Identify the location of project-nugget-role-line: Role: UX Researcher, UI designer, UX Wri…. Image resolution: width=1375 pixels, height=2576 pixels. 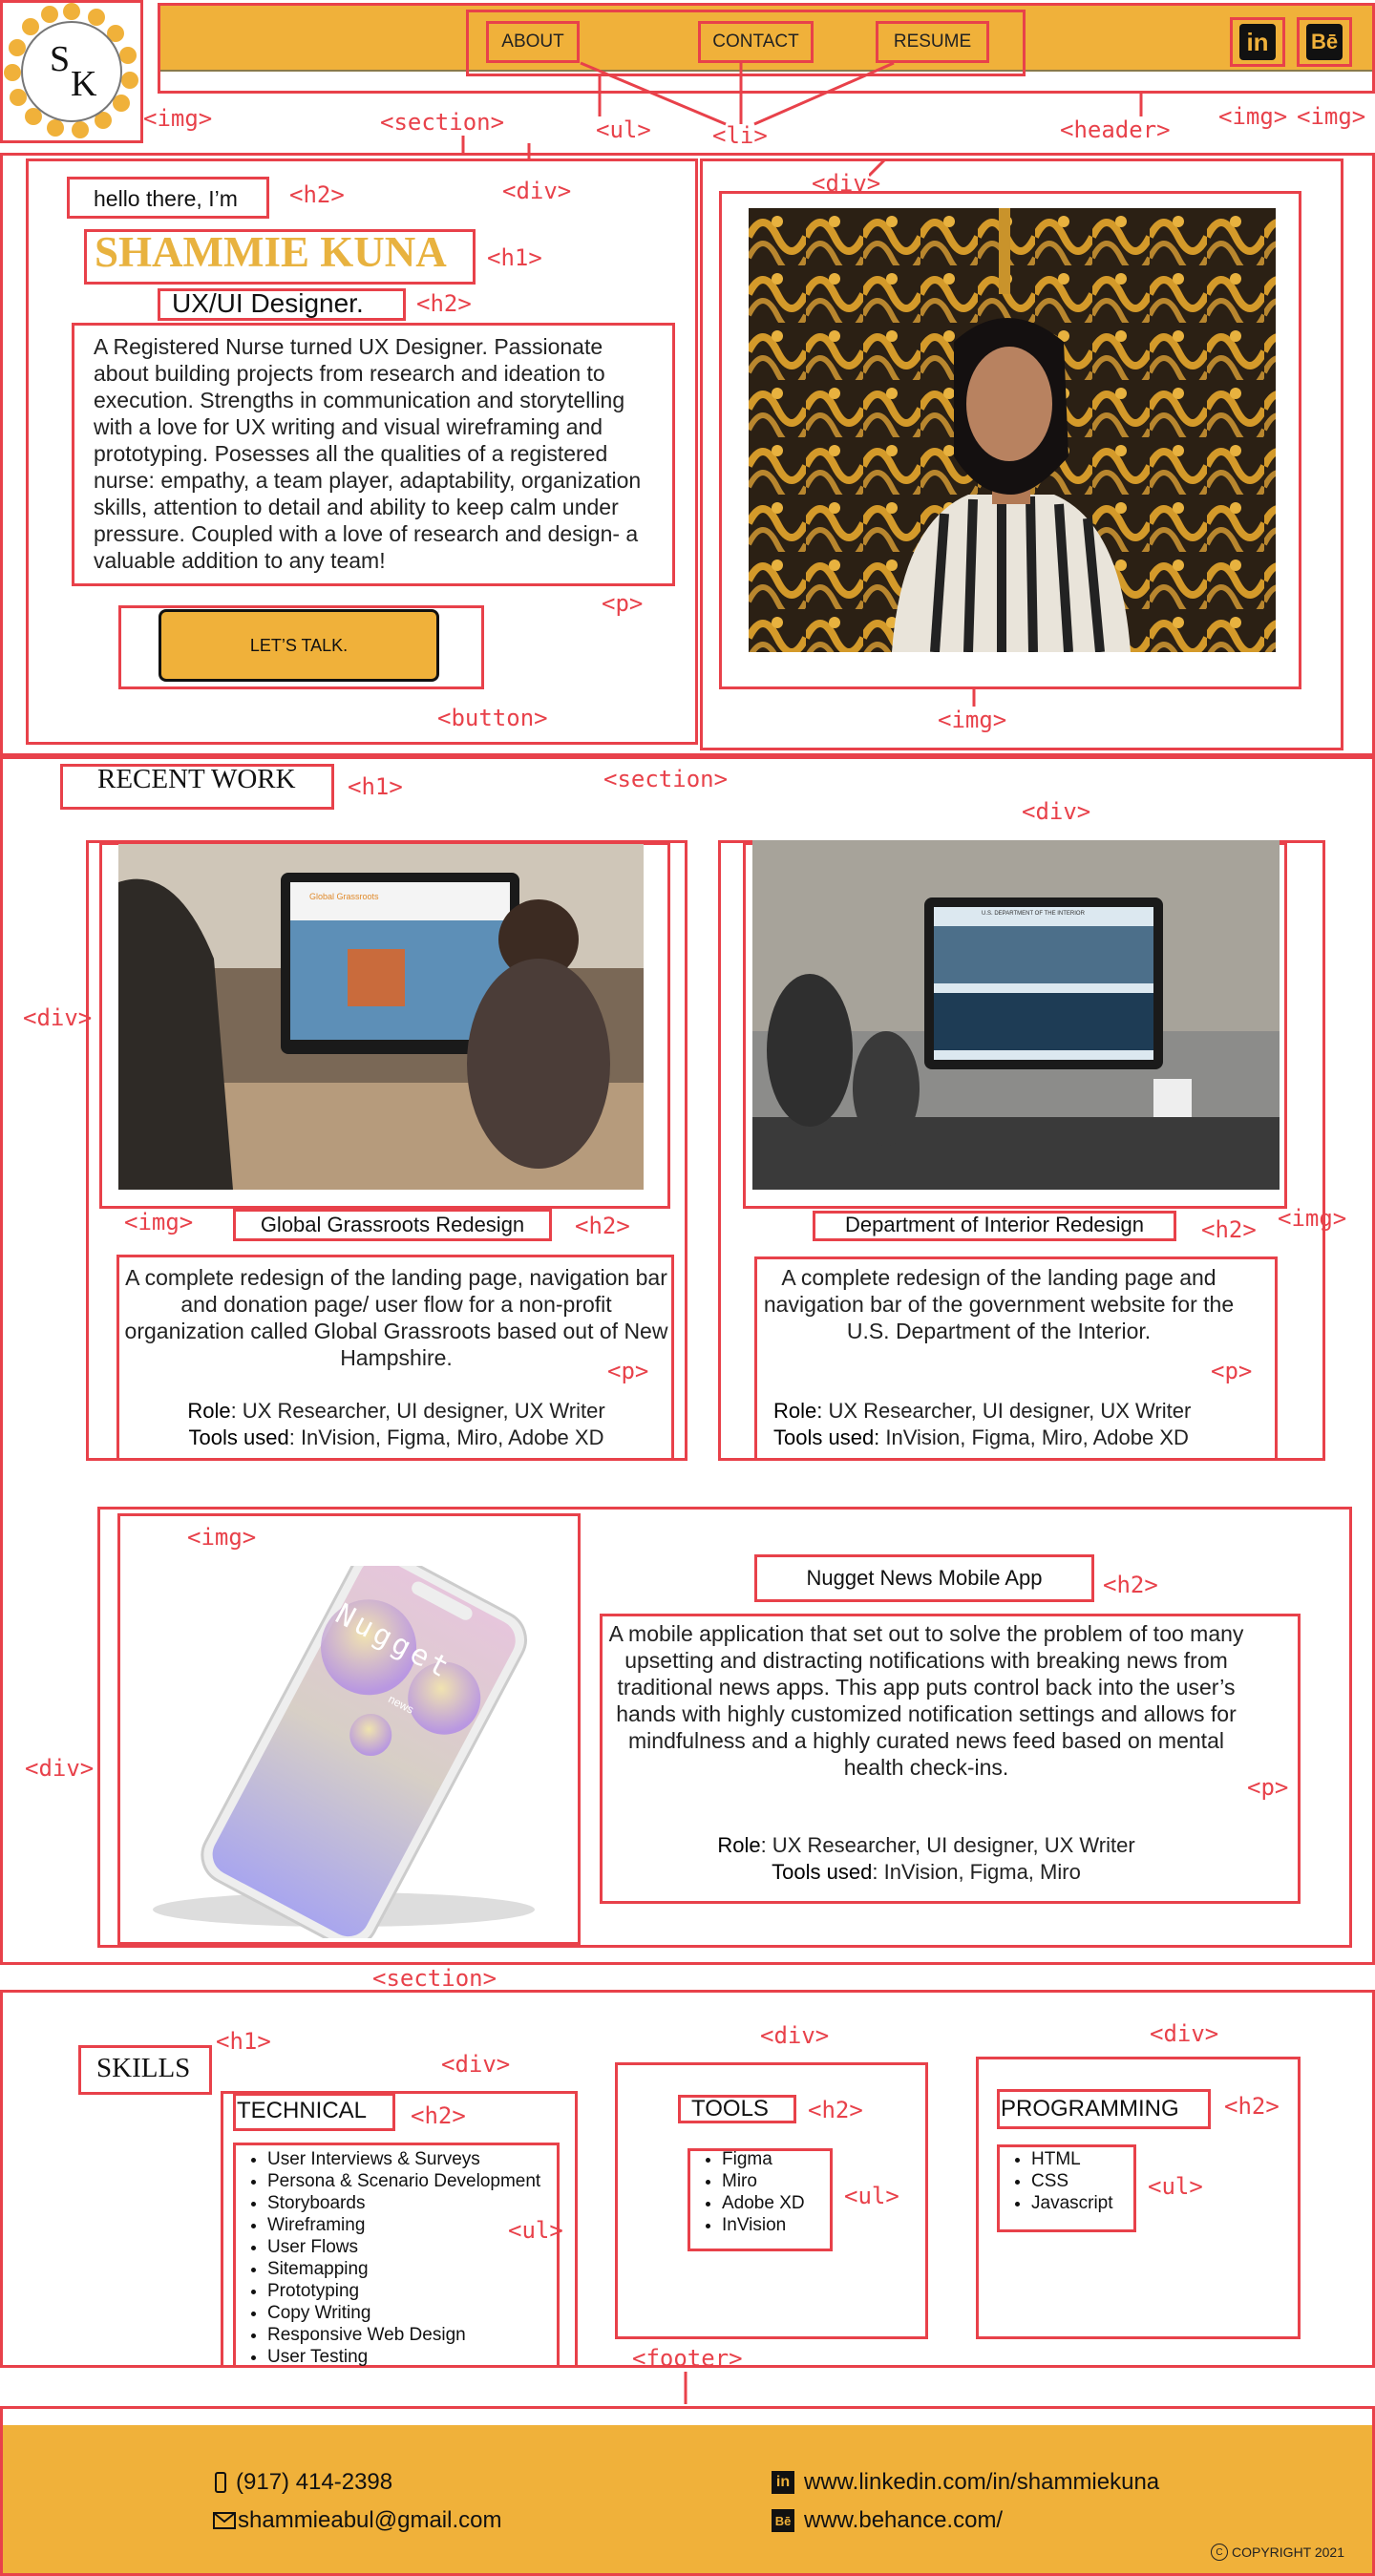
(926, 1845).